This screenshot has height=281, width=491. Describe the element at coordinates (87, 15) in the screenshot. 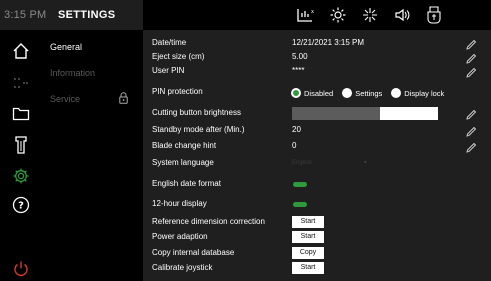

I see `page-title: SETTINGS` at that location.